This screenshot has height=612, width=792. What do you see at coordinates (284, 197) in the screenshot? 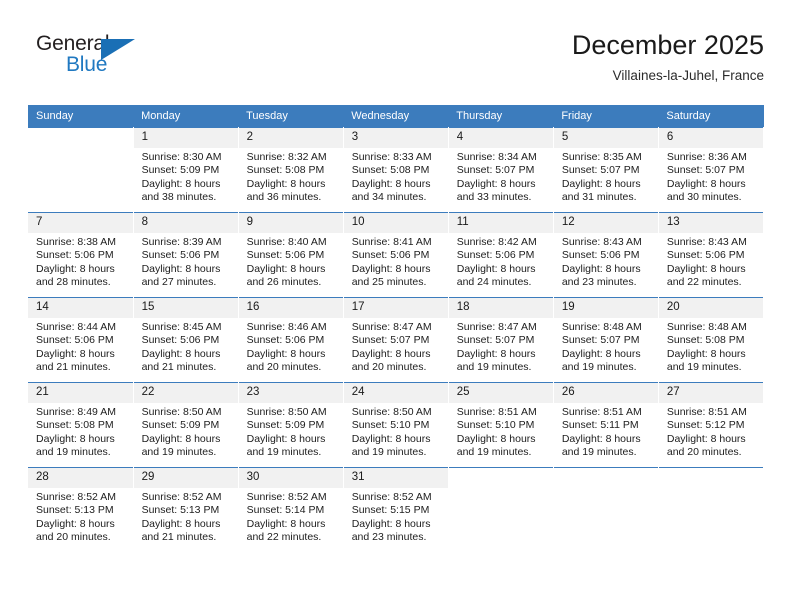
I see `daylight-text-line2: and 36 minutes.` at bounding box center [284, 197].